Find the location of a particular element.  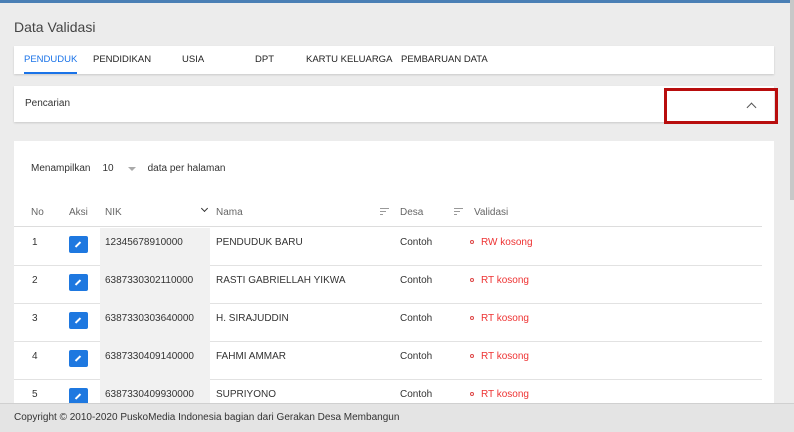

row-no: 3 is located at coordinates (35, 318).